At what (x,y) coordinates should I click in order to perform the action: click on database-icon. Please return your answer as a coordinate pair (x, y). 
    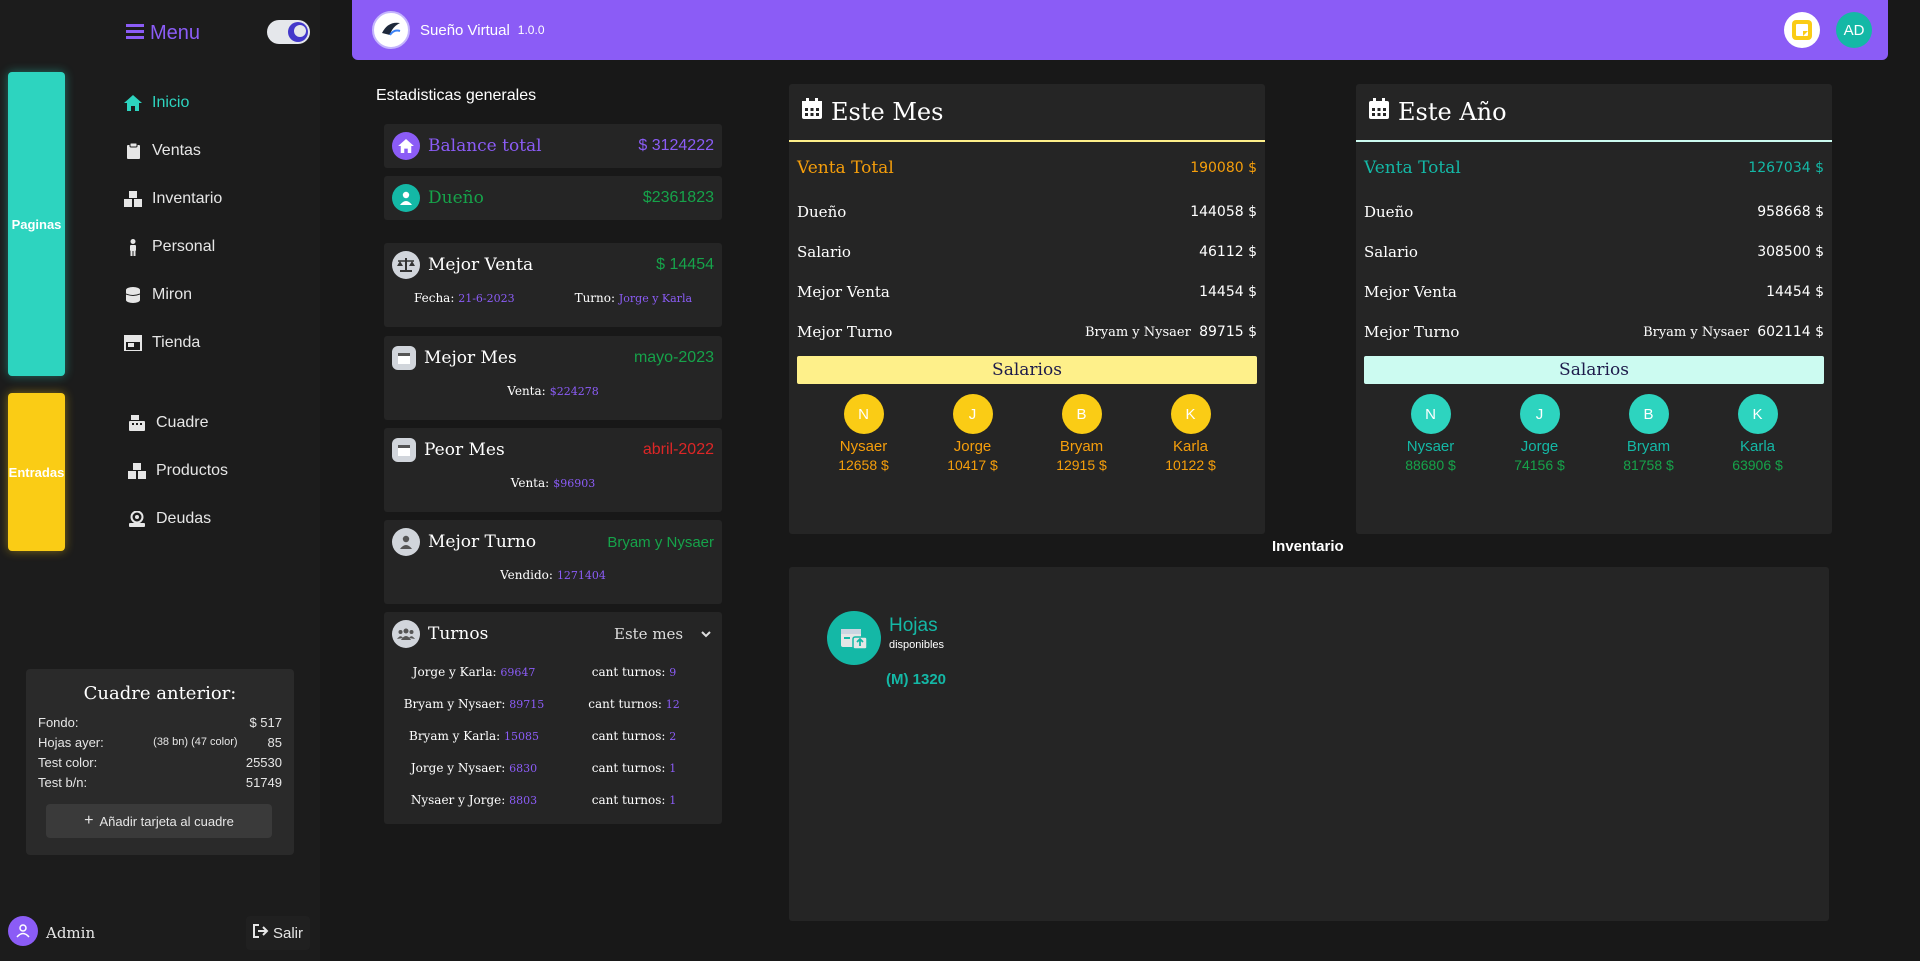
    Looking at the image, I should click on (133, 295).